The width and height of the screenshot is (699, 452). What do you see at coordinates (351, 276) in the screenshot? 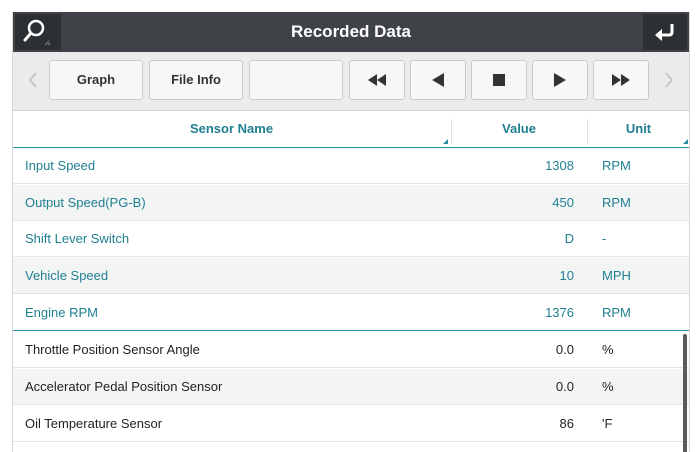
I see `table-row: Vehicle Speed 10 MPH` at bounding box center [351, 276].